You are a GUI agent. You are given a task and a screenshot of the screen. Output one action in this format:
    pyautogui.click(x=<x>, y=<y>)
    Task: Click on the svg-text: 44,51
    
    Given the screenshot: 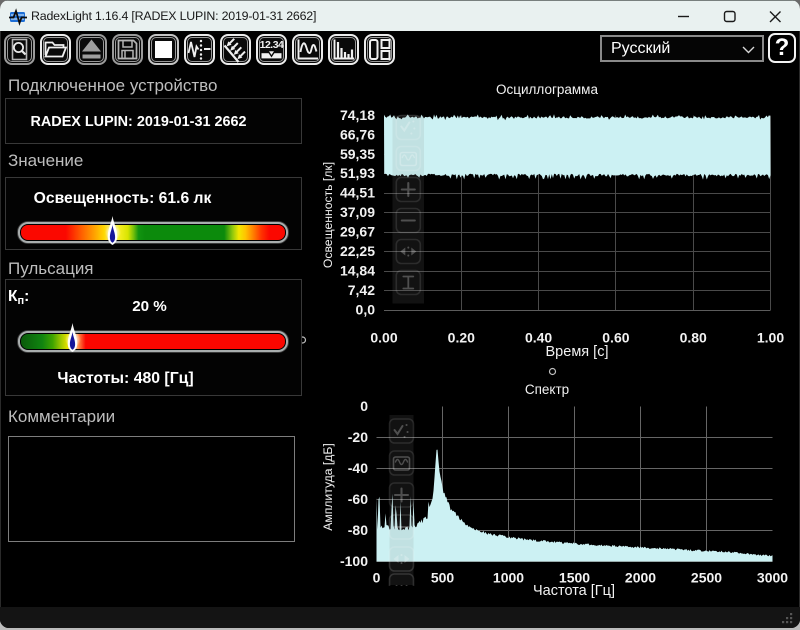 What is the action you would take?
    pyautogui.click(x=357, y=193)
    